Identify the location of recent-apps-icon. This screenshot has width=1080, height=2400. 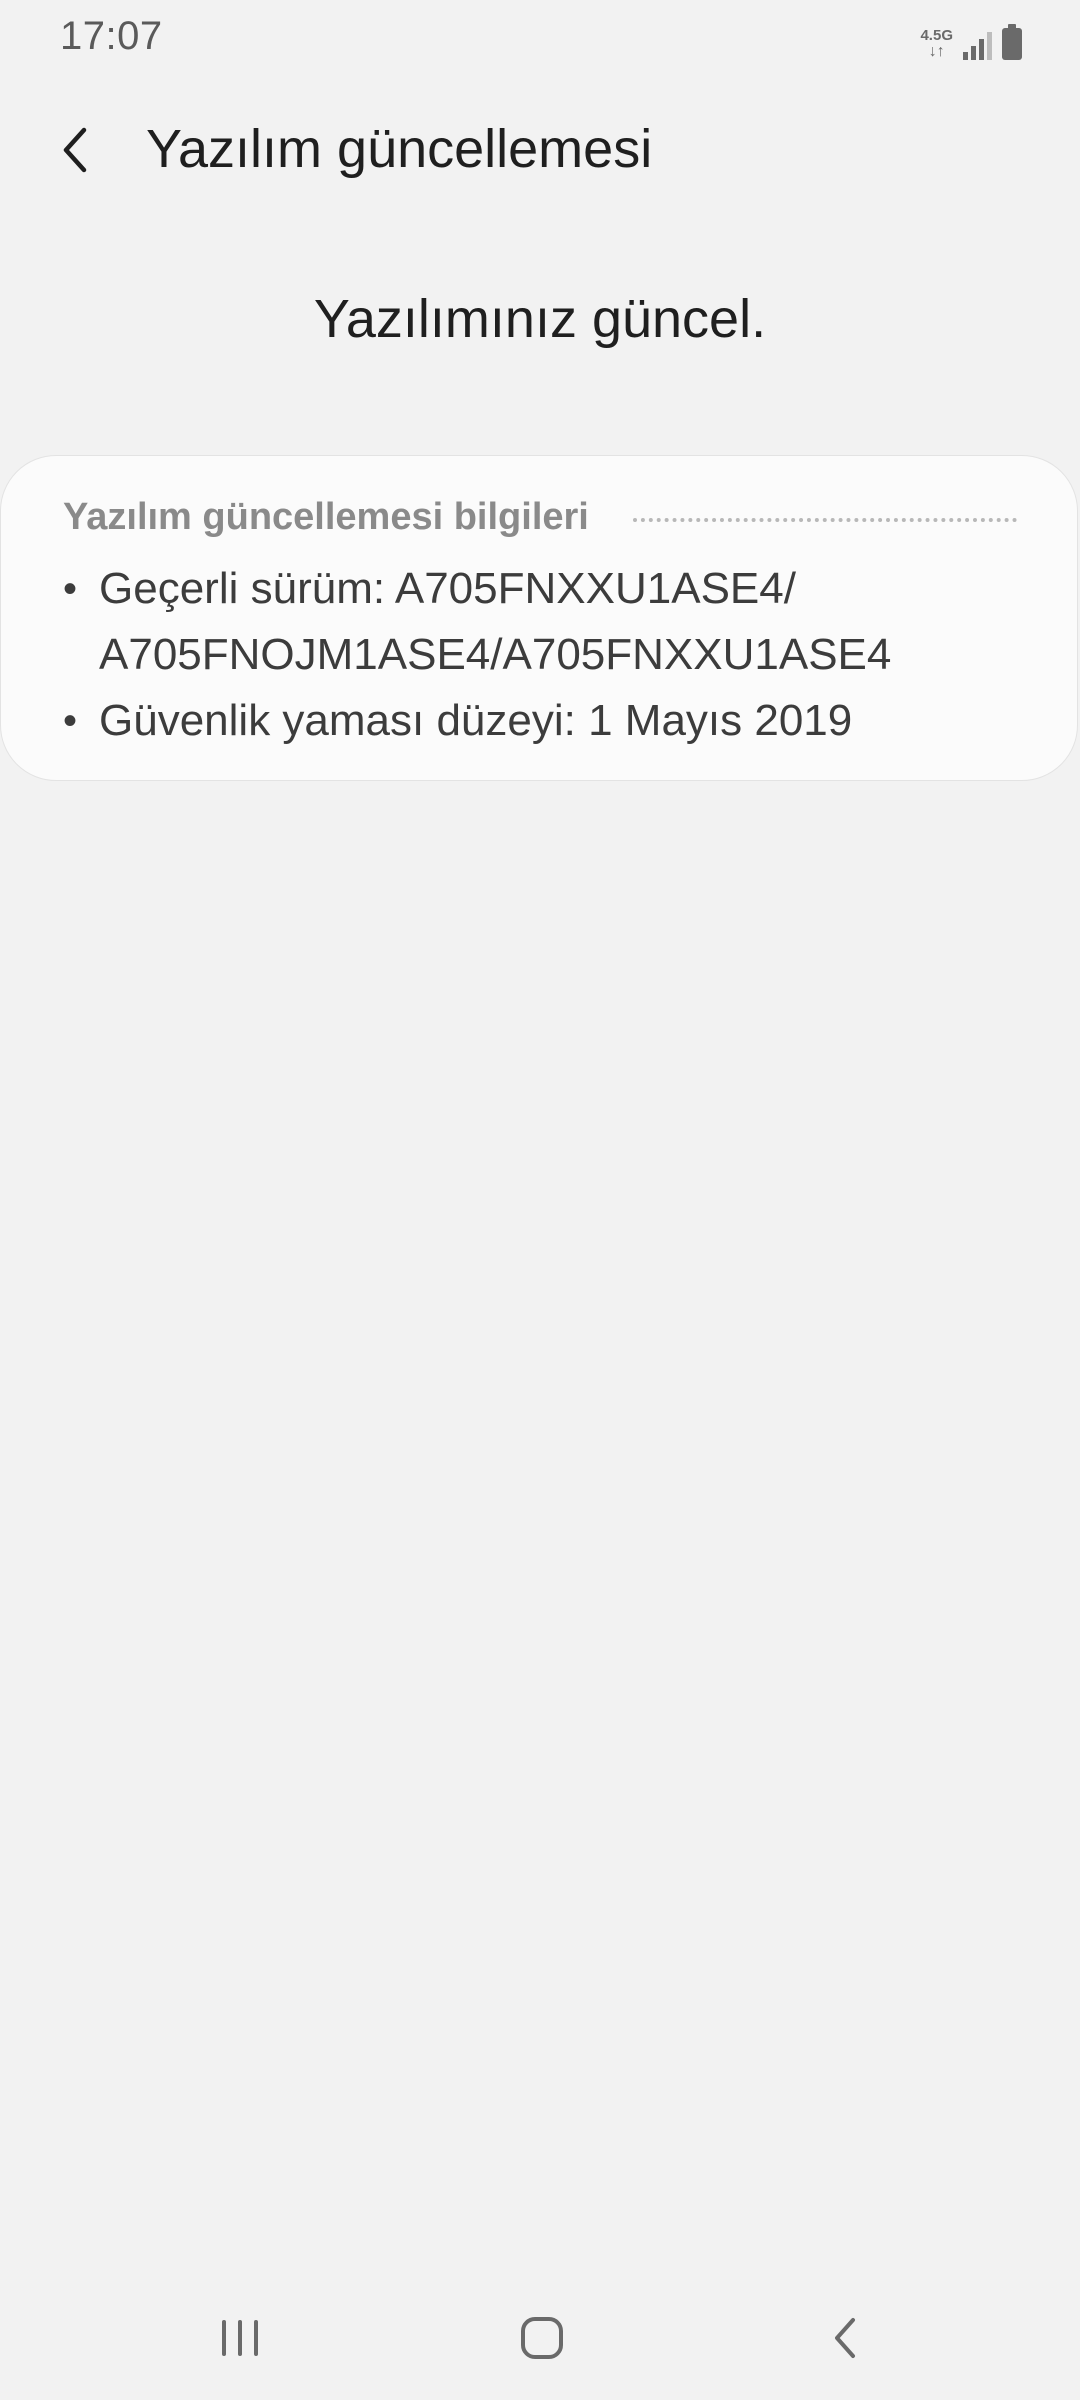
(240, 2338).